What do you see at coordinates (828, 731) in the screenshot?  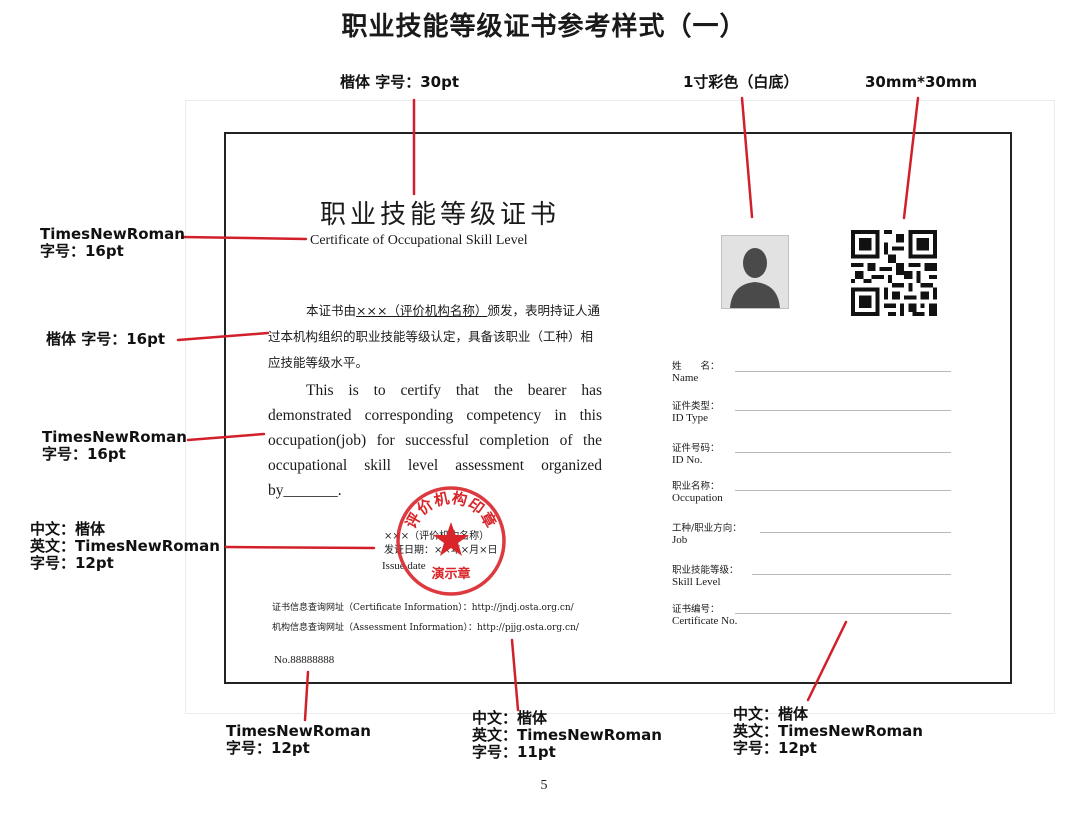 I see `annotation-fields-font: 中文：楷体 英文：TimesNewRoman 字号：12pt` at bounding box center [828, 731].